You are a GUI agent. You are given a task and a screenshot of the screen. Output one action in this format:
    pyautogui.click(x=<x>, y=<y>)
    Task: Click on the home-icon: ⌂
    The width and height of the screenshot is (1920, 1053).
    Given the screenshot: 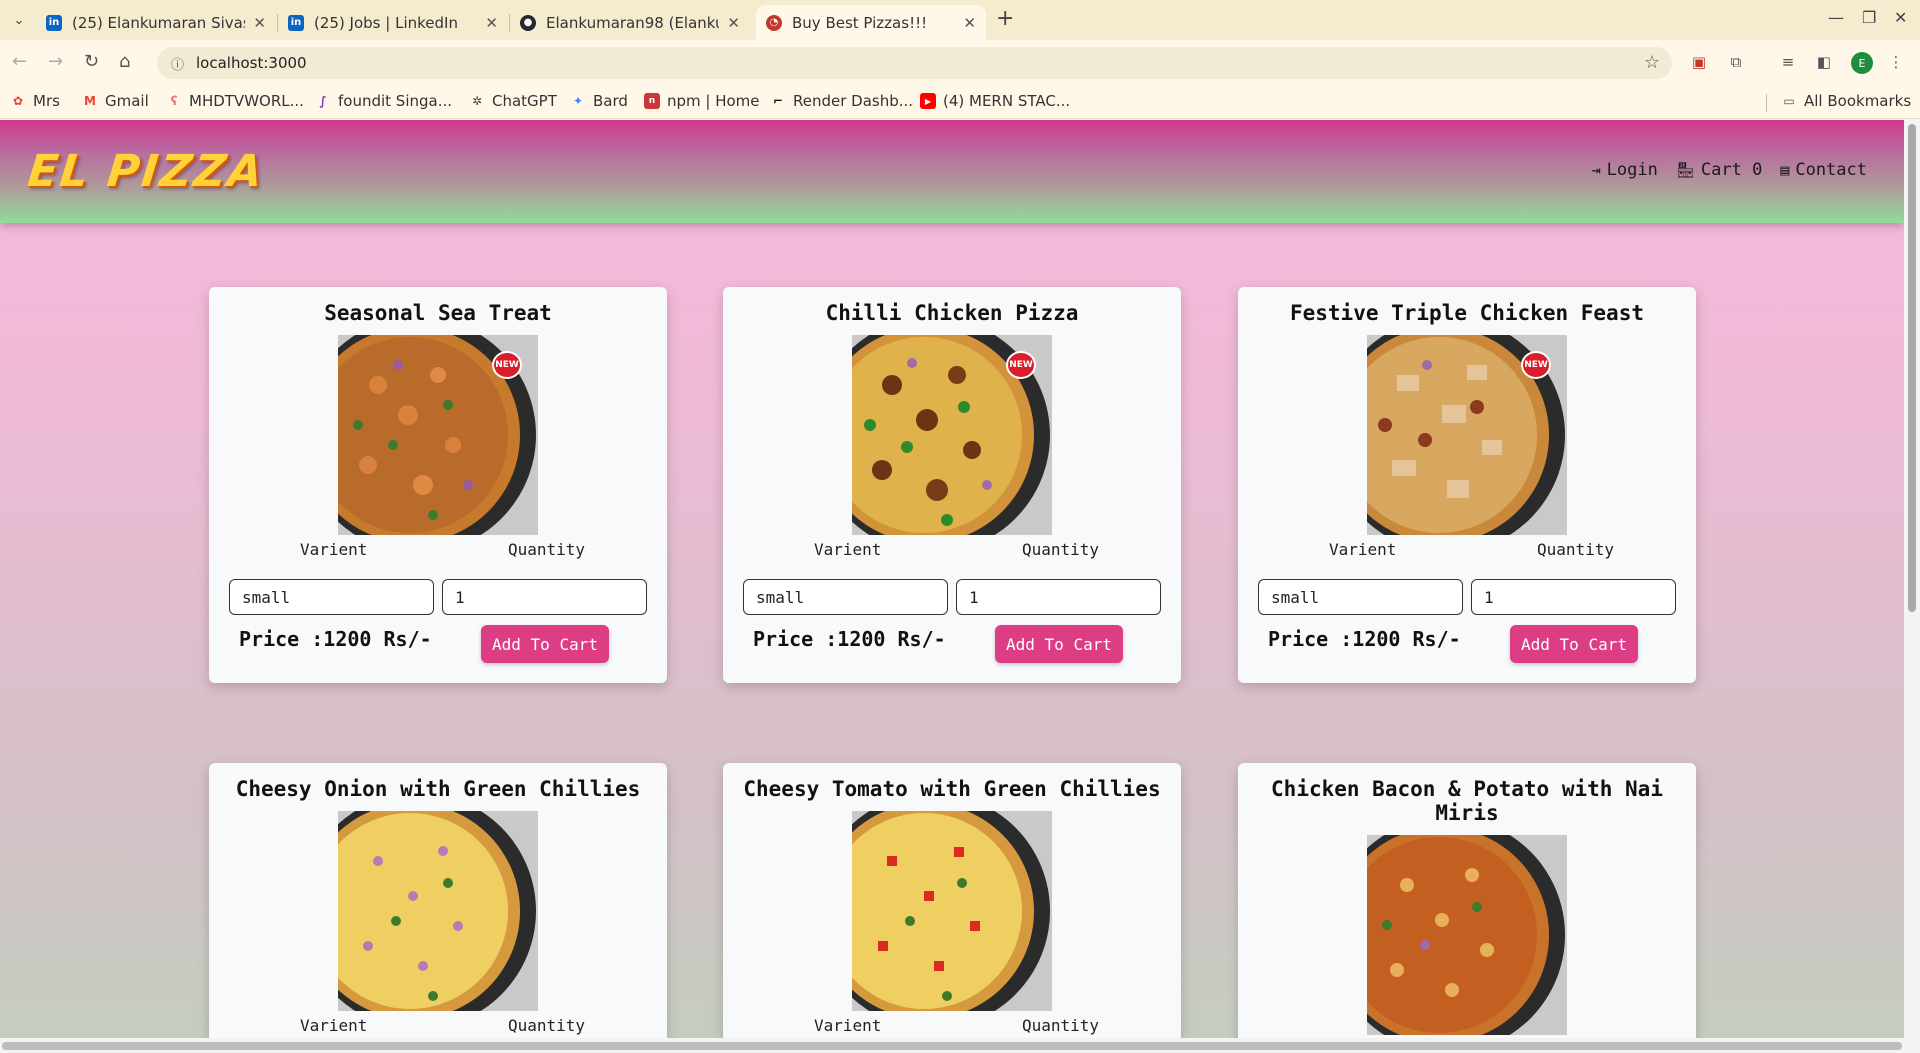 What is the action you would take?
    pyautogui.click(x=124, y=61)
    